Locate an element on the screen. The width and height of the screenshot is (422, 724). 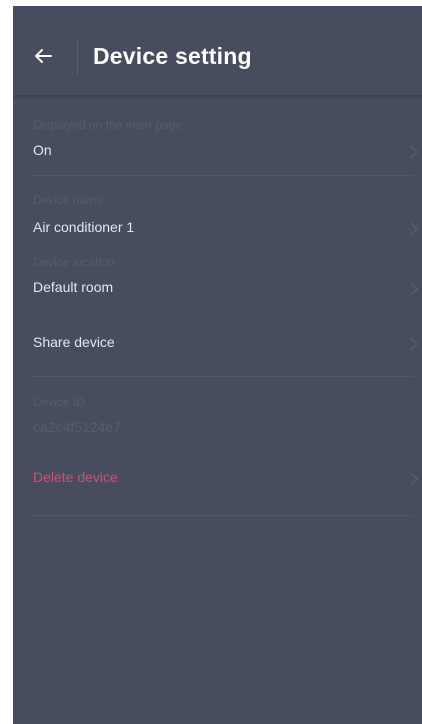
header-divider is located at coordinates (77, 57).